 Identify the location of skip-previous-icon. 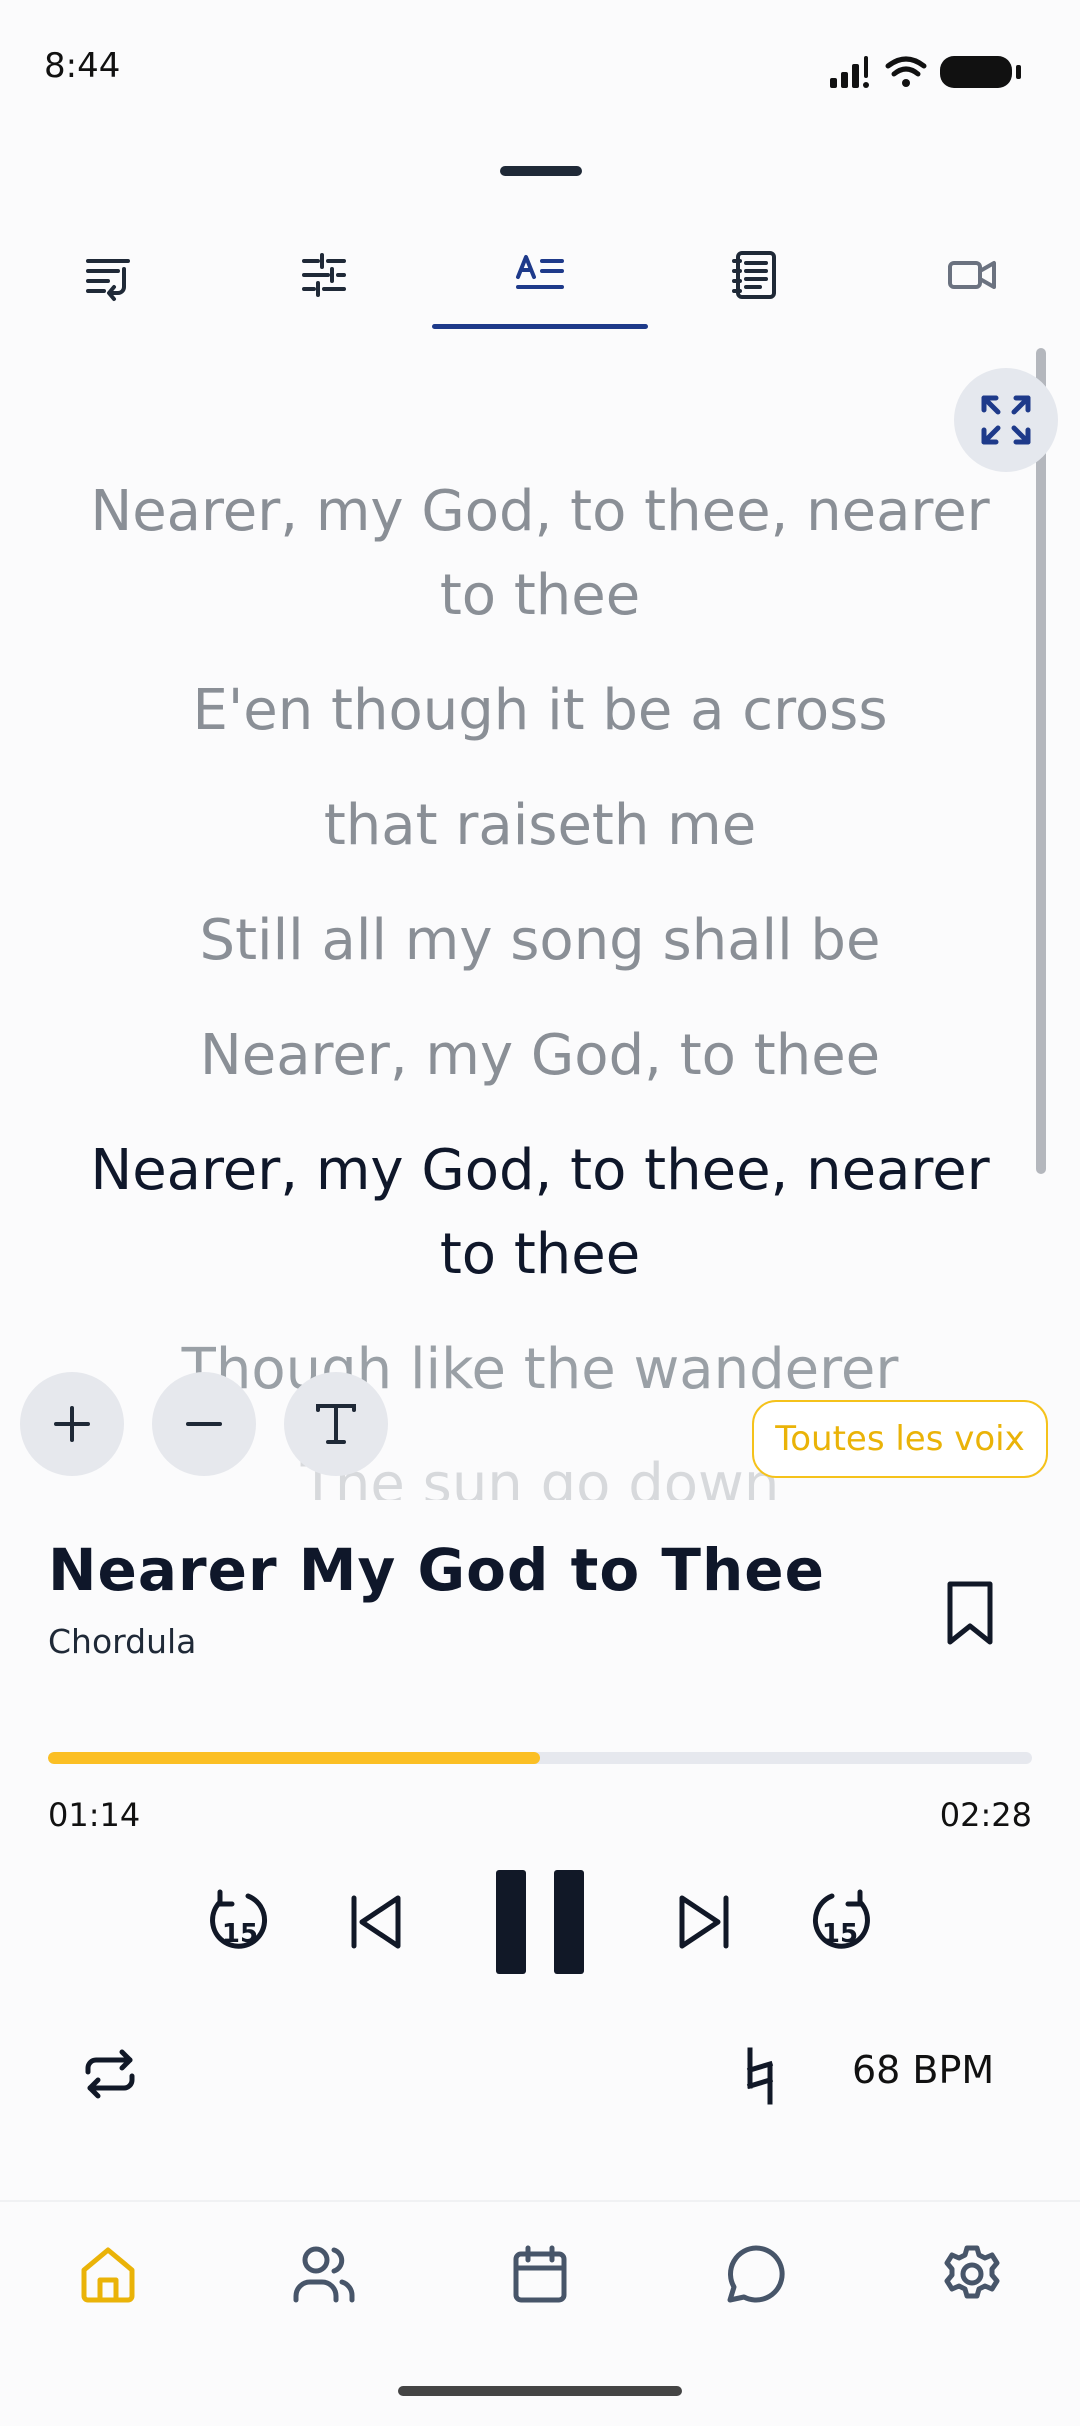
(376, 1922).